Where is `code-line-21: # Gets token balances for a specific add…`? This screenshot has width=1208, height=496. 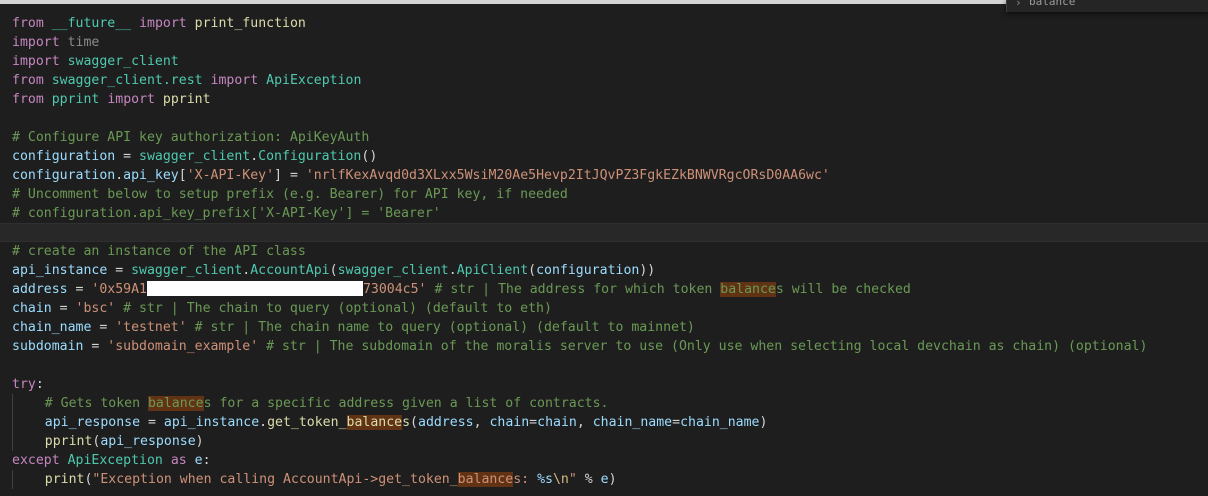 code-line-21: # Gets token balances for a specific add… is located at coordinates (604, 403).